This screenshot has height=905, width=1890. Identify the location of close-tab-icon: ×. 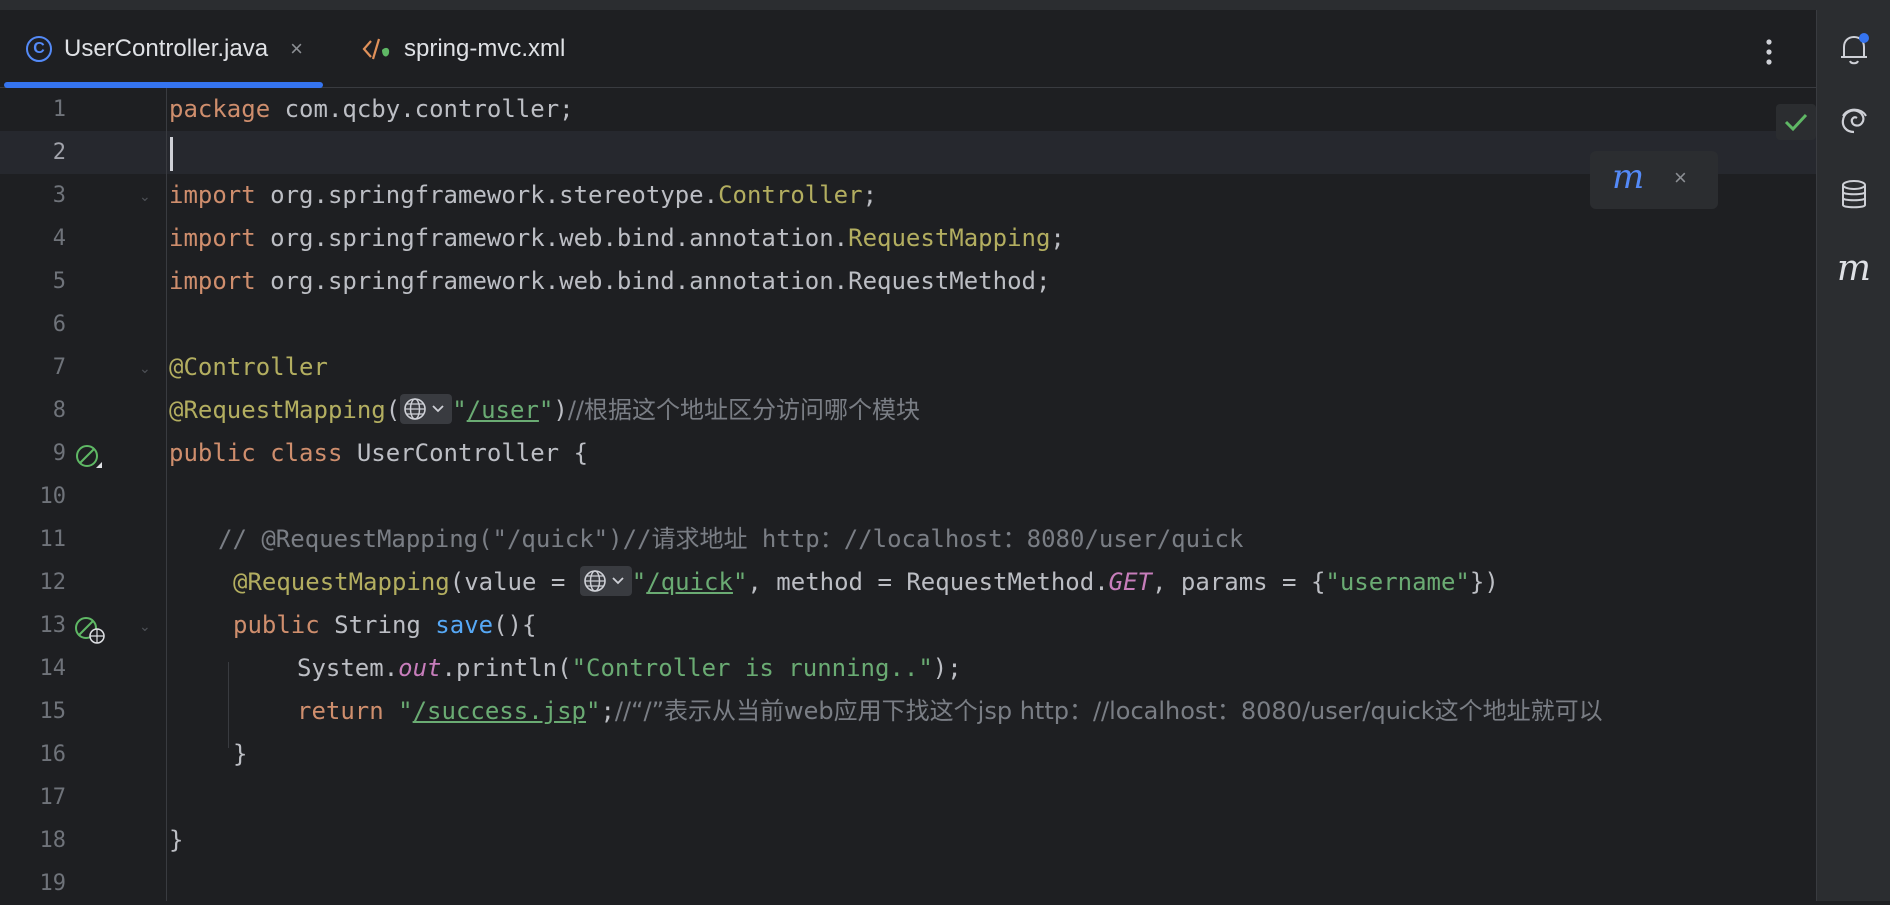
(296, 49).